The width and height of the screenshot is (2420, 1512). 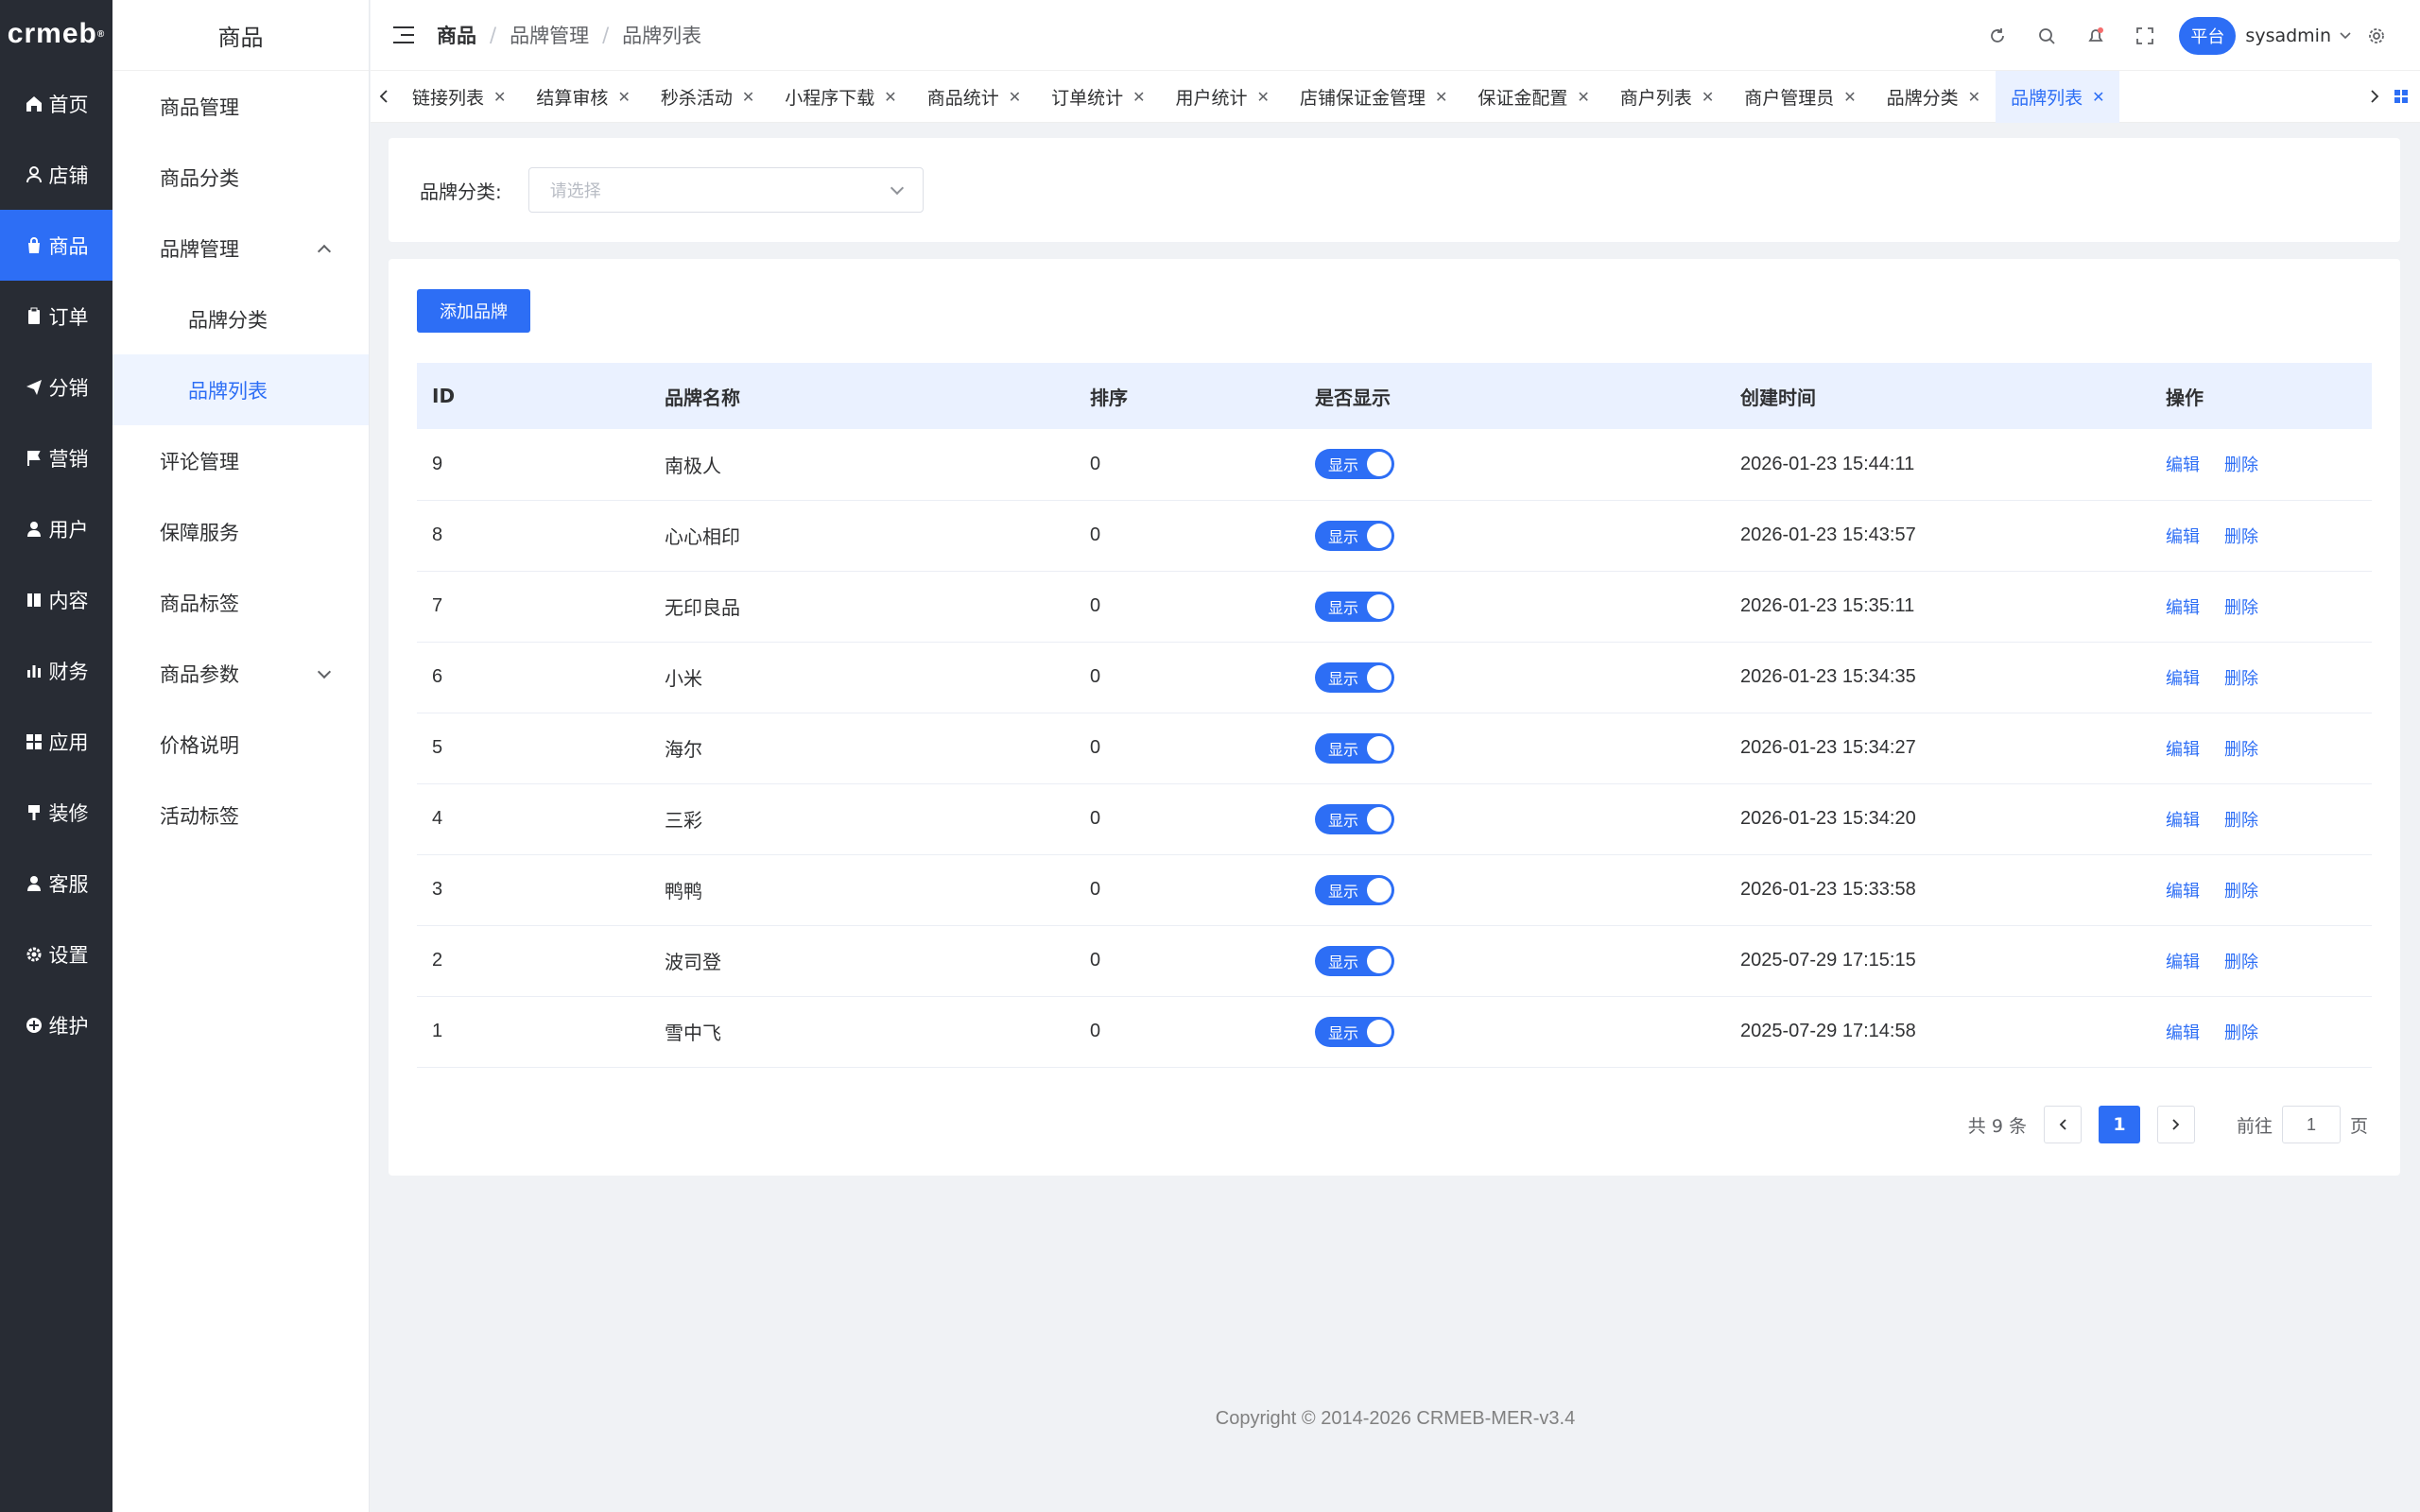 I want to click on submenu-item-review-manage: 评论管理, so click(x=241, y=460).